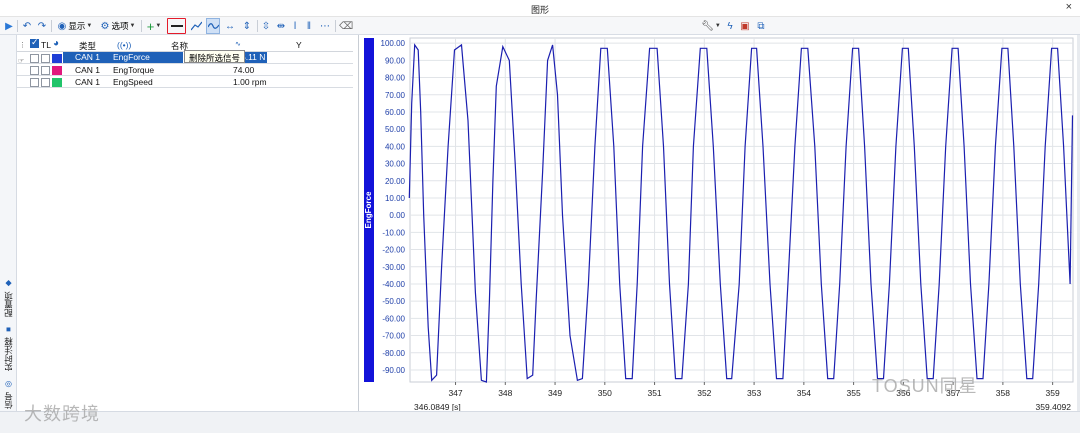 This screenshot has width=1080, height=433. Describe the element at coordinates (8, 384) in the screenshot. I see `signal-icon: ◎` at that location.